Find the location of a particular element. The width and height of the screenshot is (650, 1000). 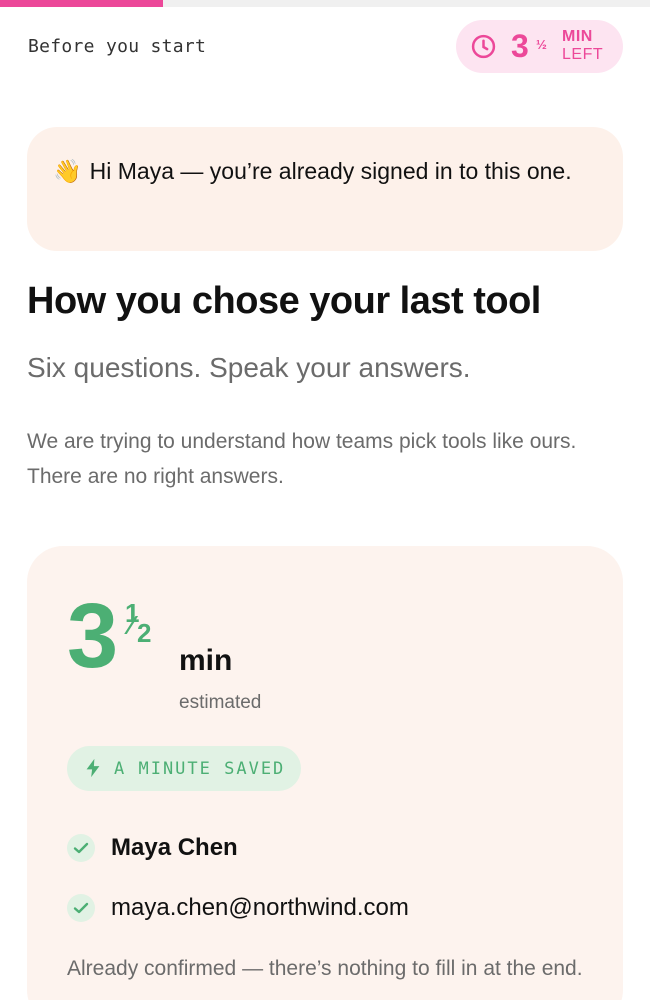

waving-hand-icon: 👋 is located at coordinates (67, 171).